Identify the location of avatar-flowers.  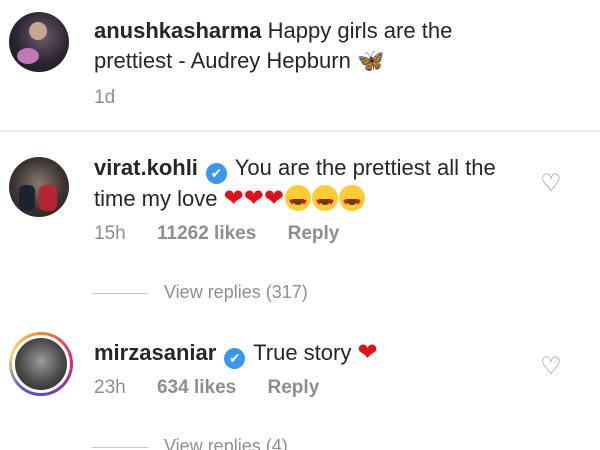
(28, 56).